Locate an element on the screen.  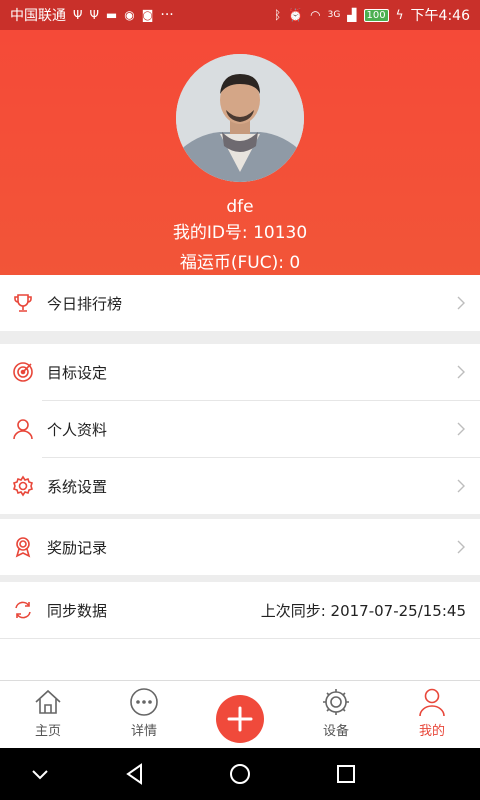
menu-item-label: 今日排行榜 is located at coordinates (85, 303).